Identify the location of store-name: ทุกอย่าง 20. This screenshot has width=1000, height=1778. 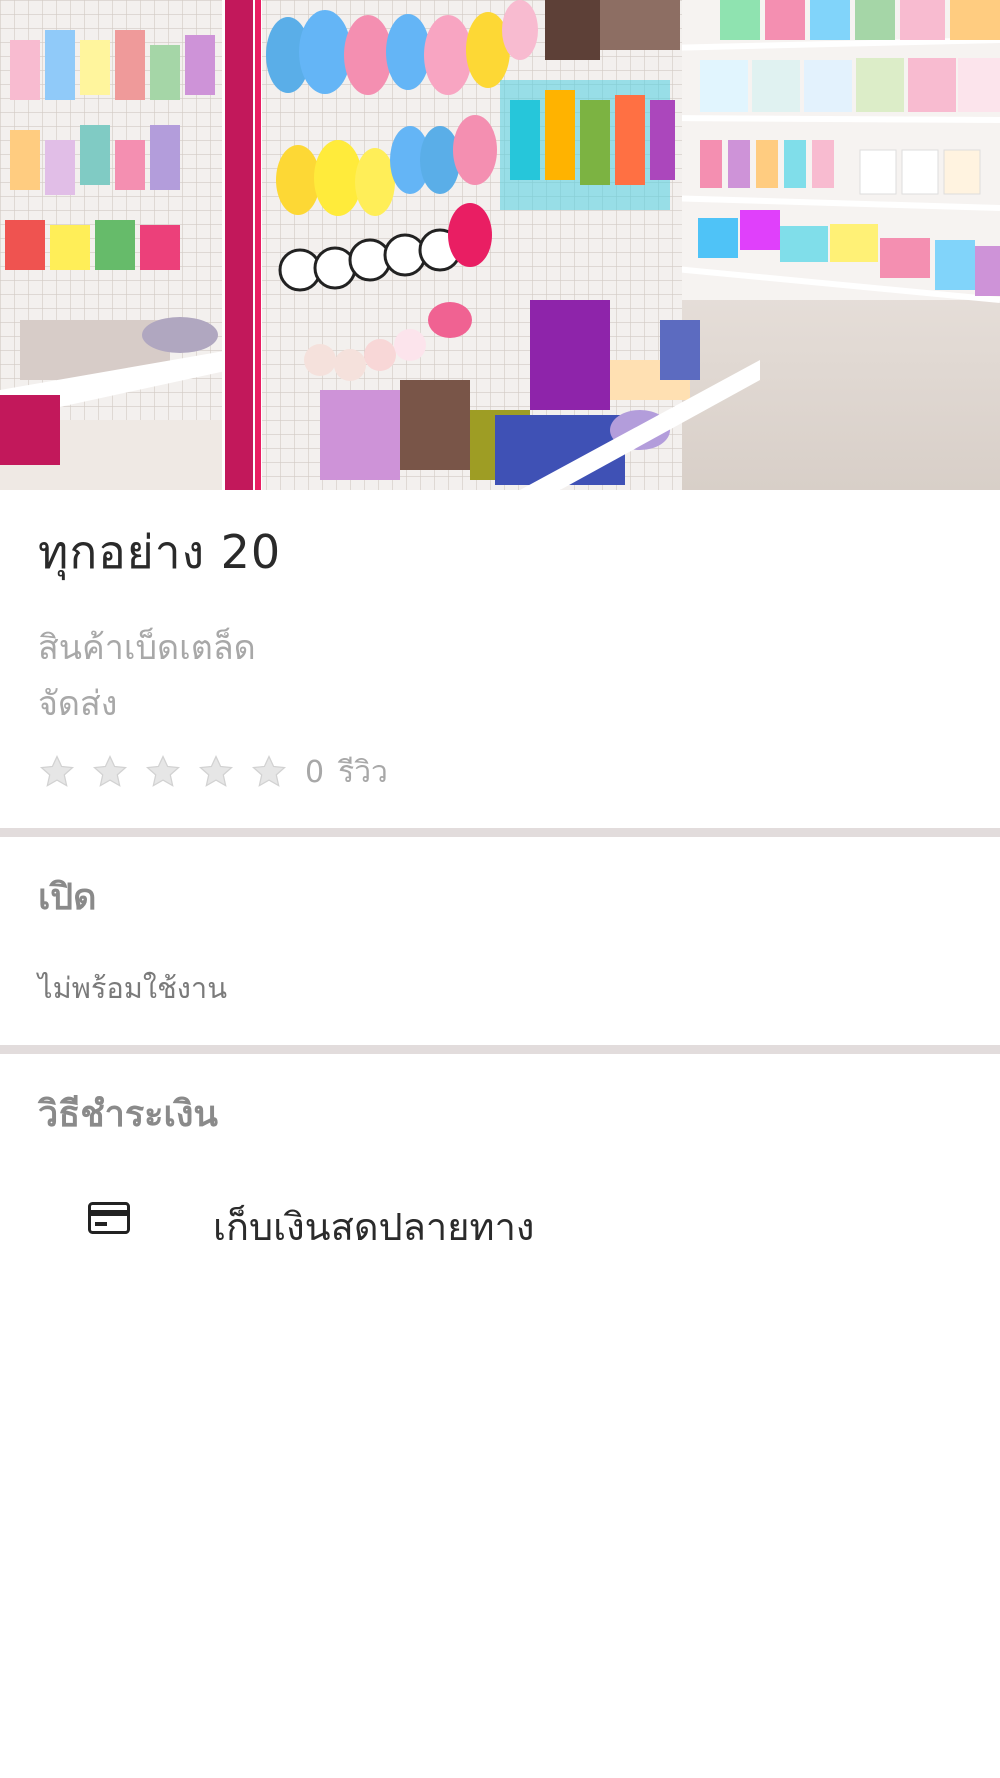
(160, 552).